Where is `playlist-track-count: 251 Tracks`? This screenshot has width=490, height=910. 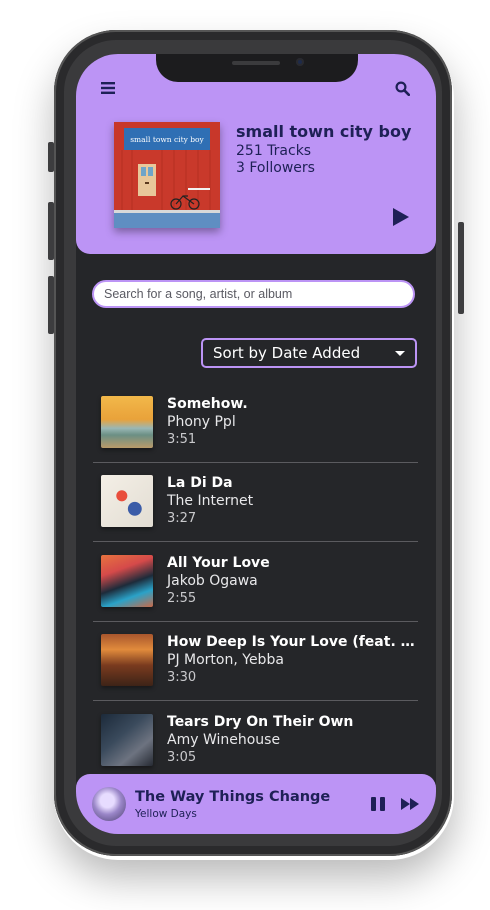
playlist-track-count: 251 Tracks is located at coordinates (274, 151).